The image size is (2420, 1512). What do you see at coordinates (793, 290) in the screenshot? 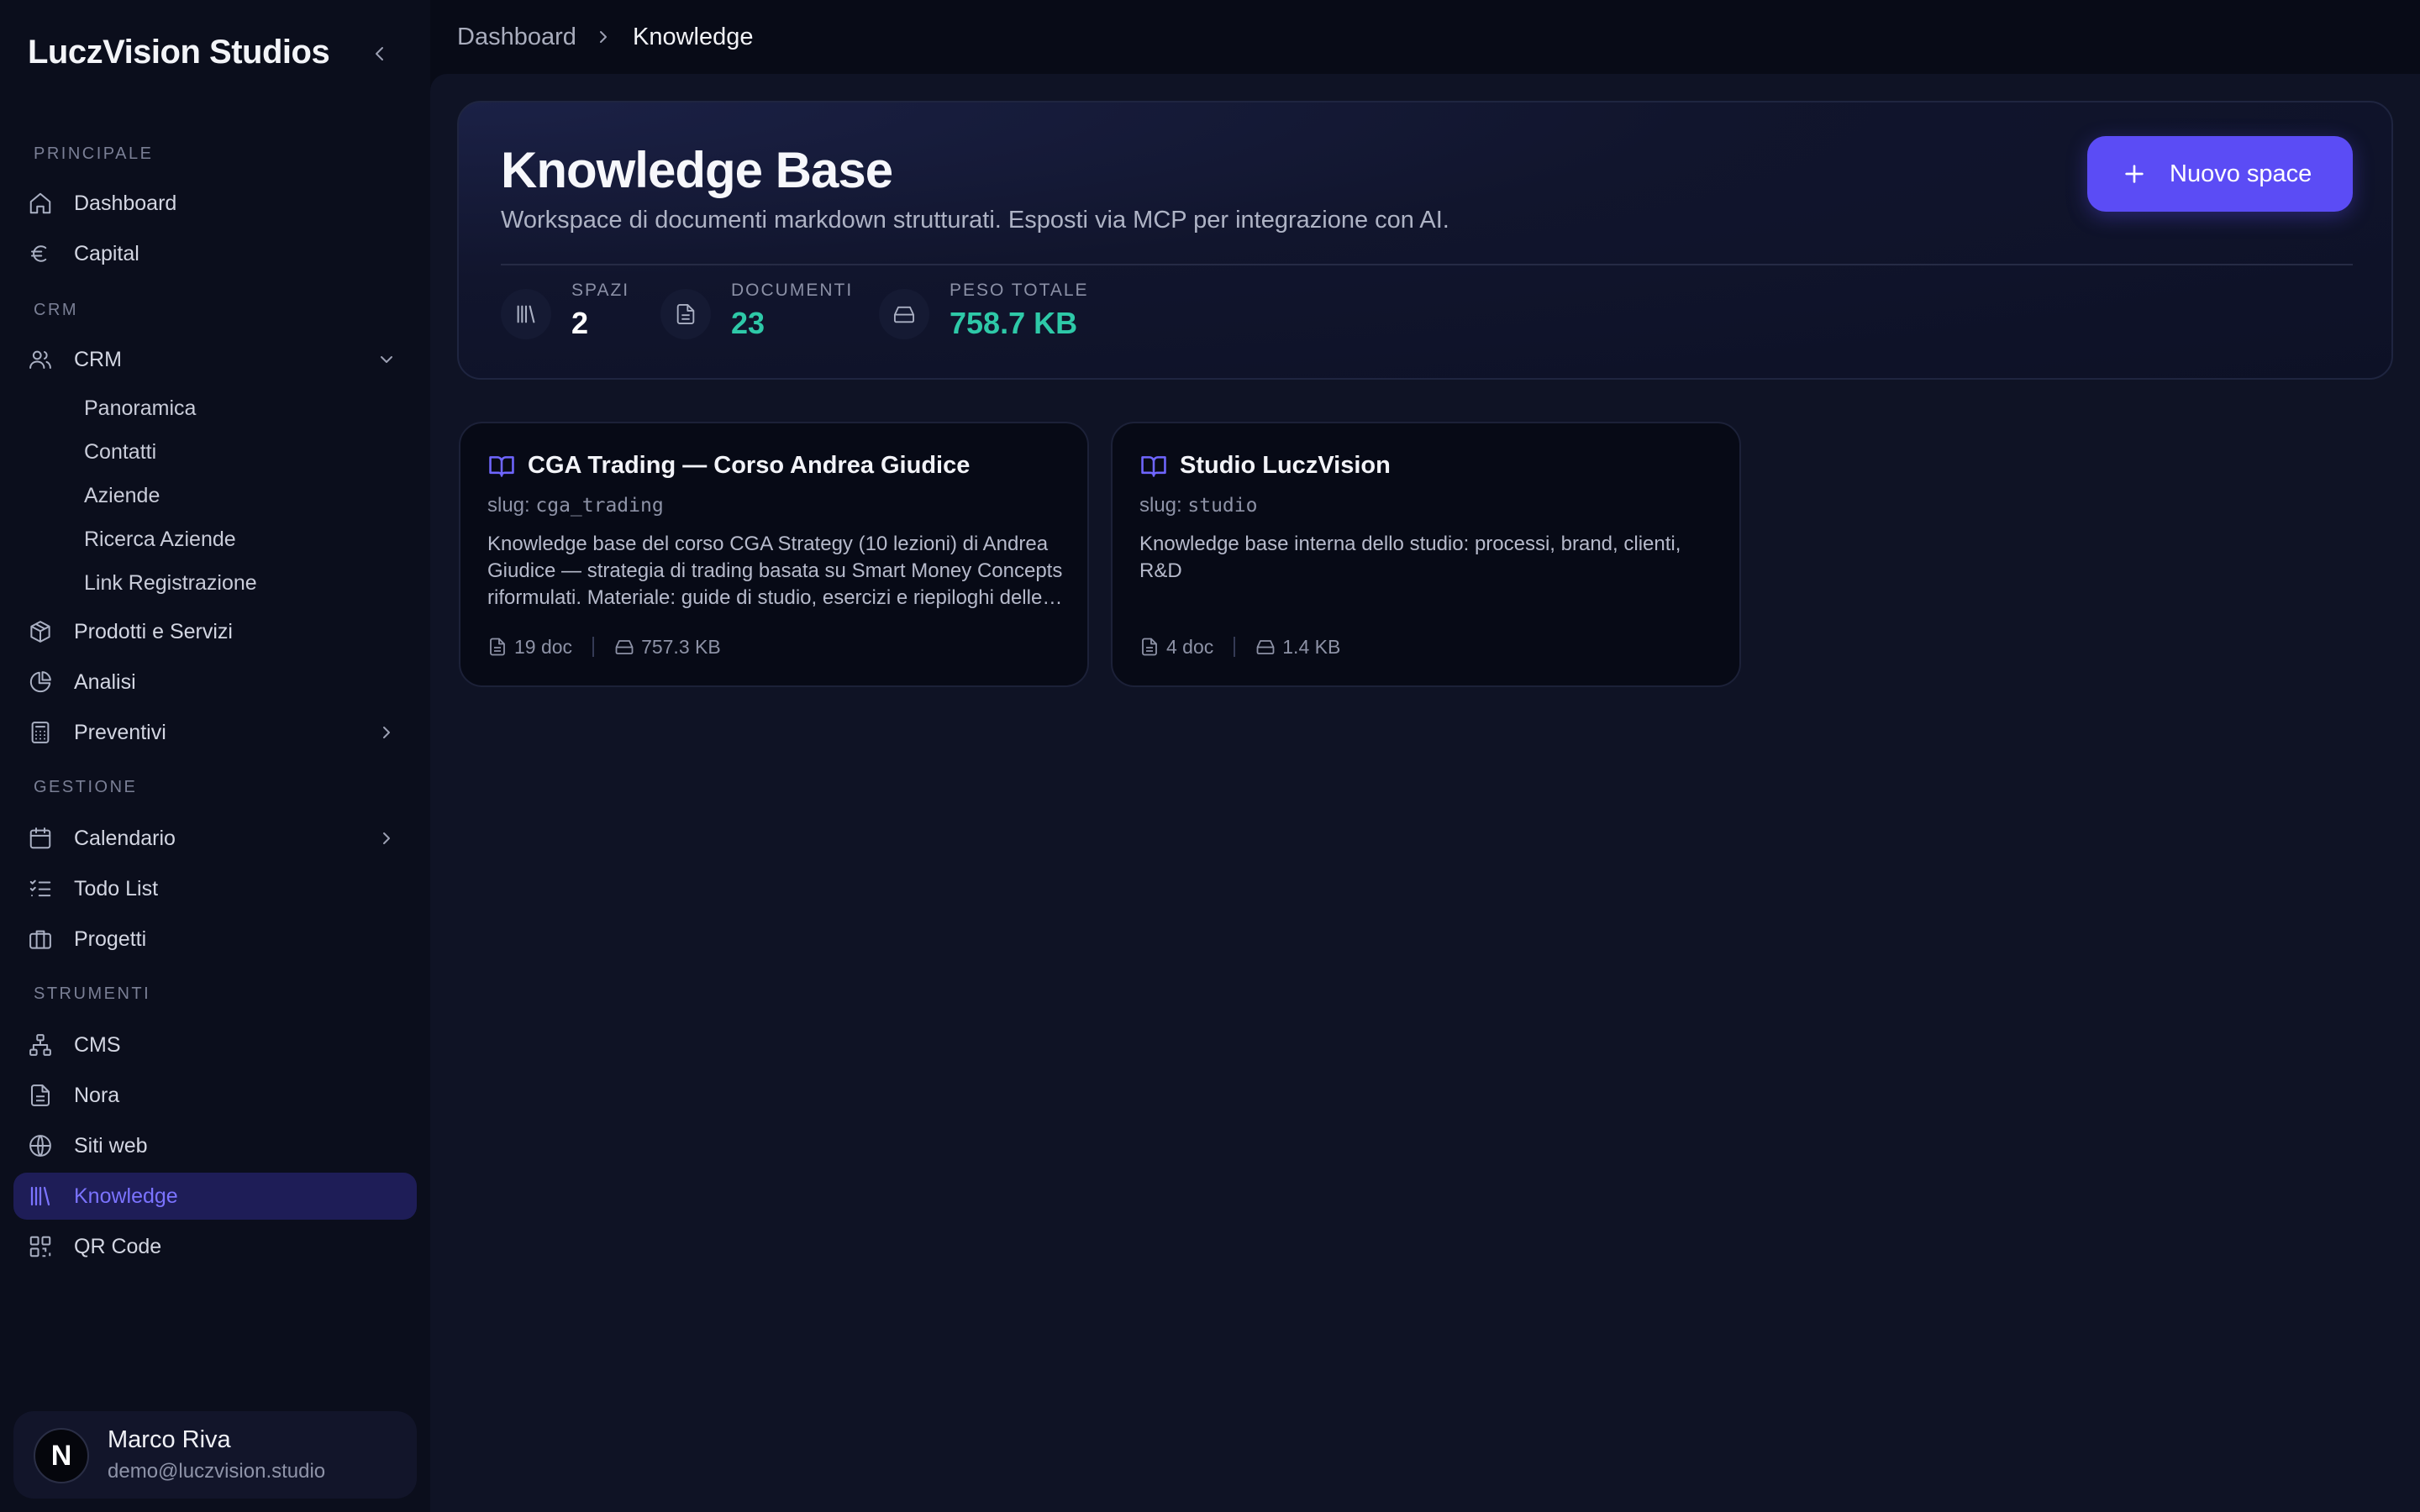
I see `stat-label: DOCUMENTI` at bounding box center [793, 290].